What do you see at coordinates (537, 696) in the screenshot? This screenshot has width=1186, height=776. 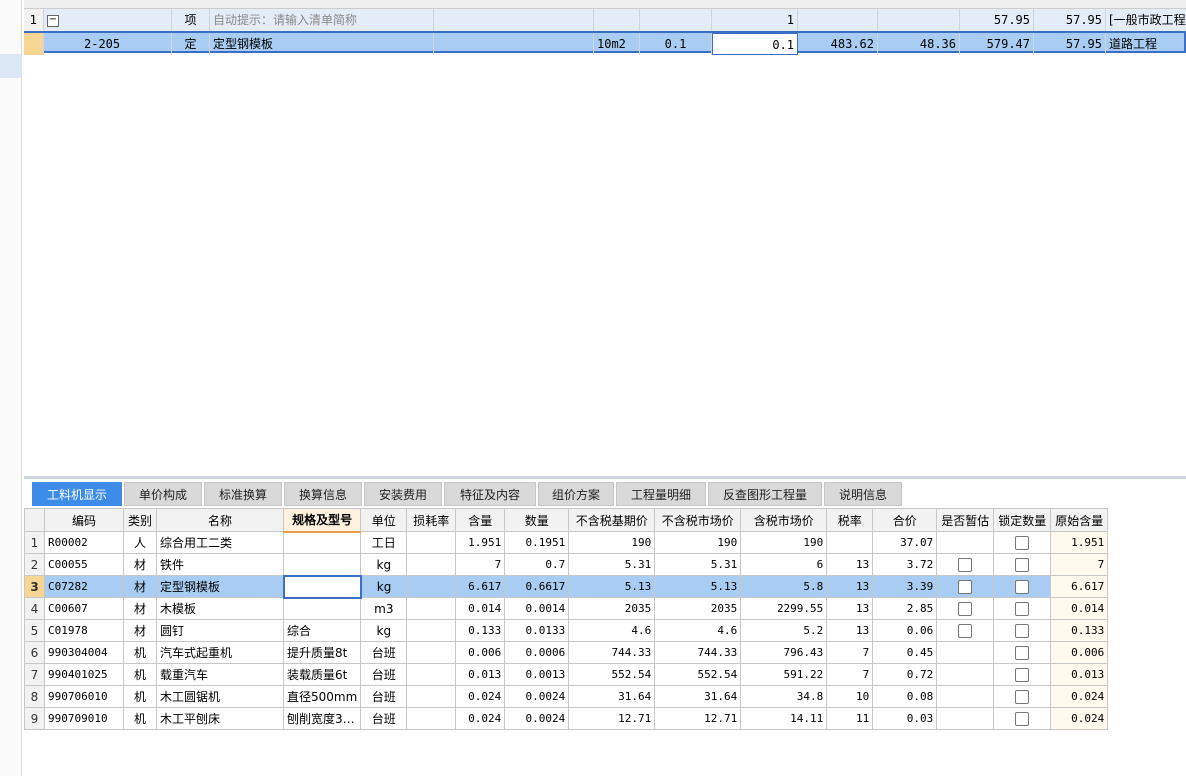 I see `quantity-cell: 0.0024` at bounding box center [537, 696].